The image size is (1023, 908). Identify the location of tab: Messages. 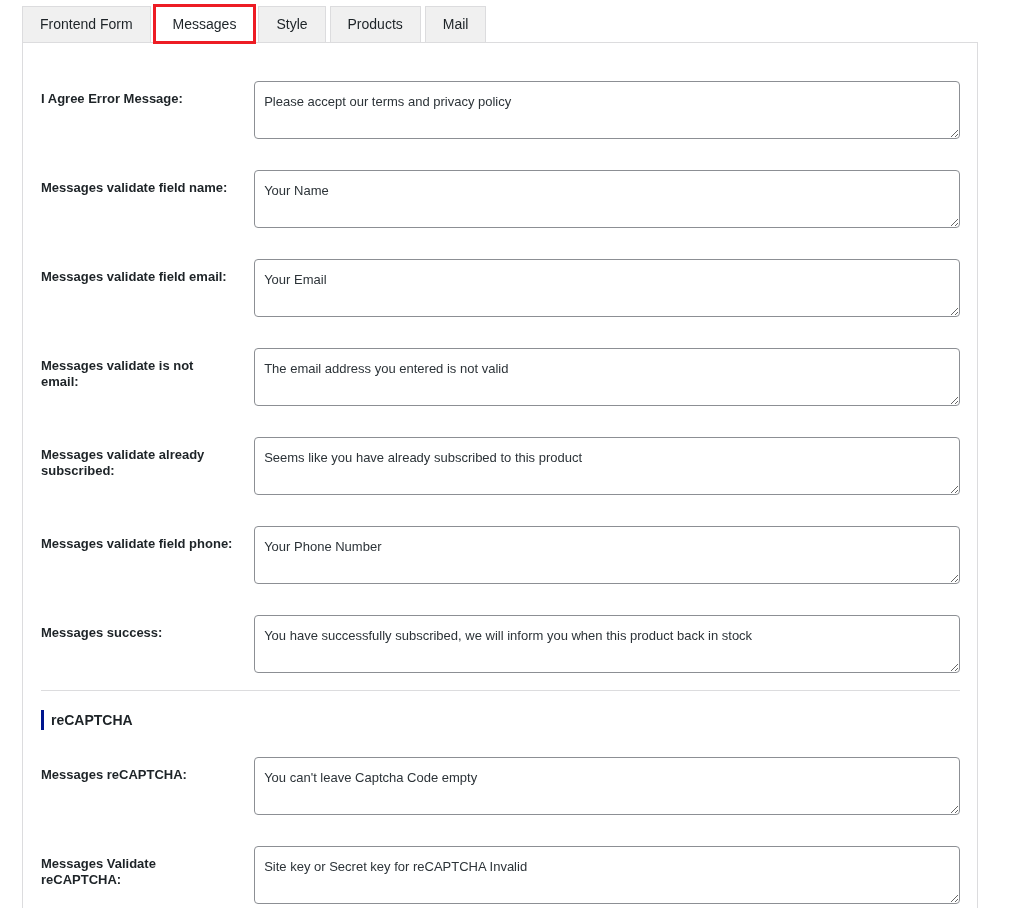
(204, 24).